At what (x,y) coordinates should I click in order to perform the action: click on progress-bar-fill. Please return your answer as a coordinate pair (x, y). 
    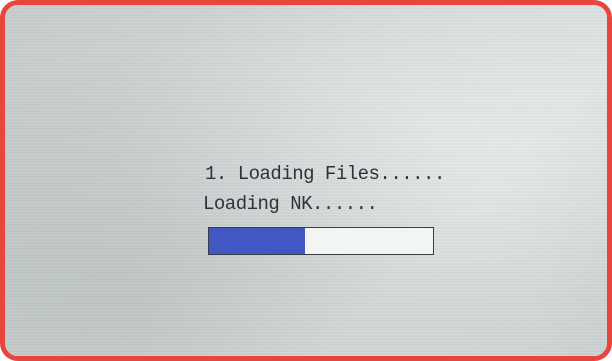
    Looking at the image, I should click on (257, 241).